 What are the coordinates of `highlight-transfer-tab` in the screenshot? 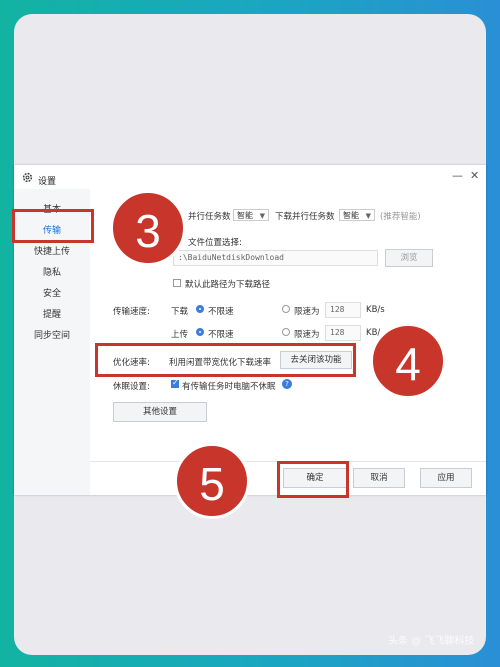 It's located at (53, 226).